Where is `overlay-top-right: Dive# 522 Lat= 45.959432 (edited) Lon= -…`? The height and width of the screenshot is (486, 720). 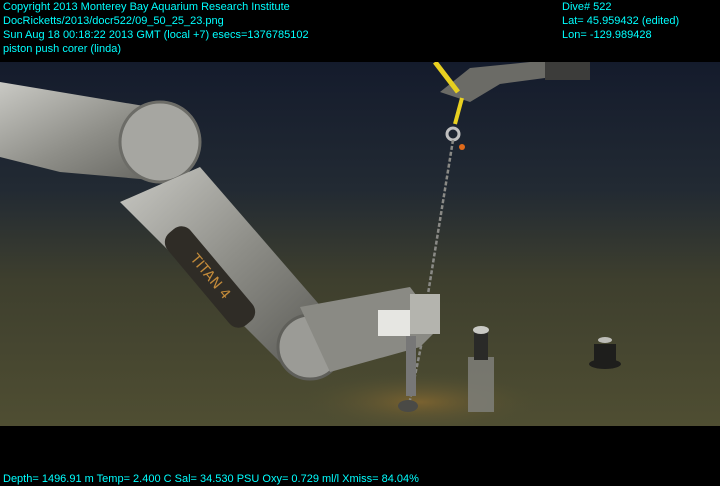
overlay-top-right: Dive# 522 Lat= 45.959432 (edited) Lon= -… is located at coordinates (620, 21).